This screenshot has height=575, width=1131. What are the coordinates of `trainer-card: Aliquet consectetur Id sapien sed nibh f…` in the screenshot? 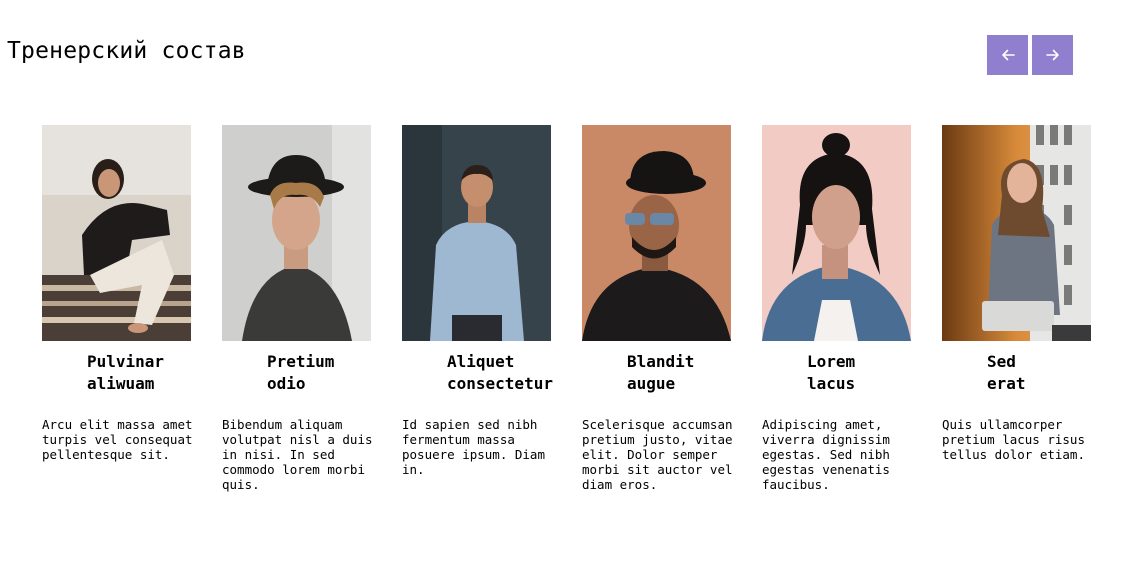 It's located at (477, 301).